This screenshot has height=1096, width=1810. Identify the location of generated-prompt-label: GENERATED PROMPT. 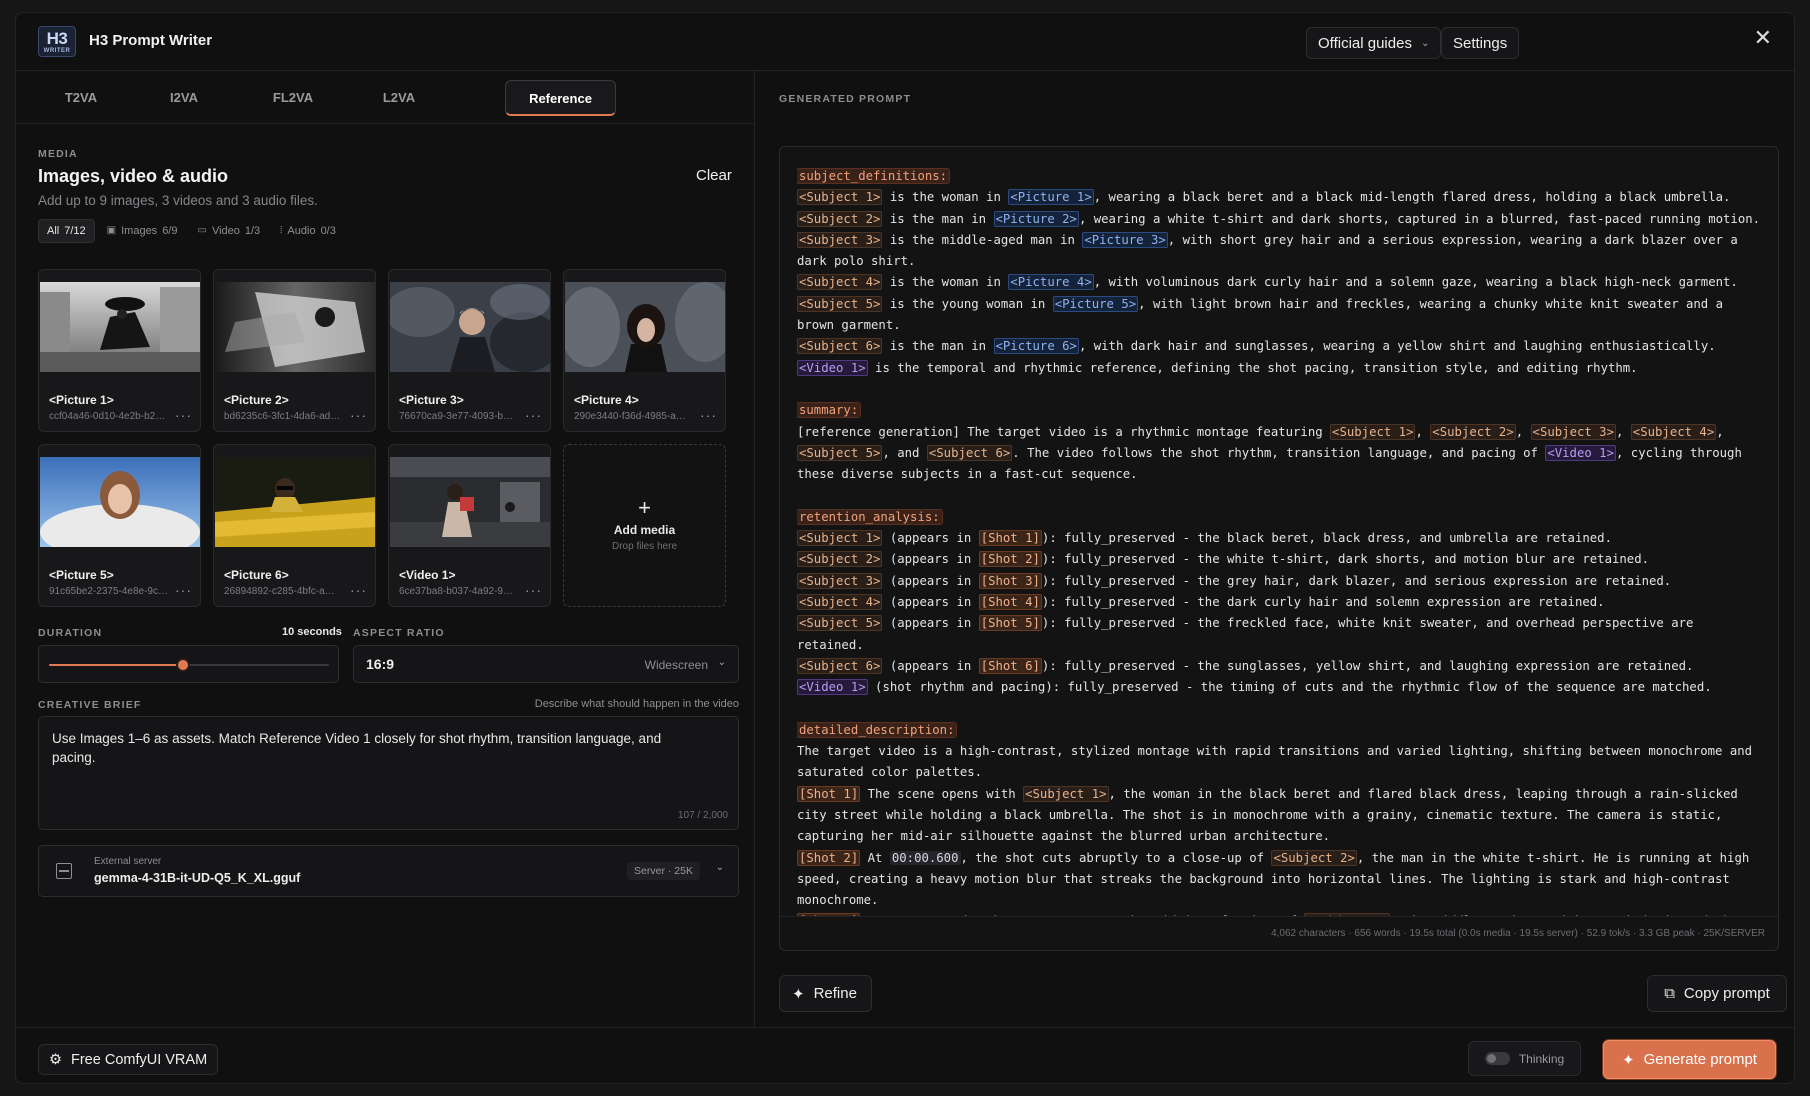
(845, 99).